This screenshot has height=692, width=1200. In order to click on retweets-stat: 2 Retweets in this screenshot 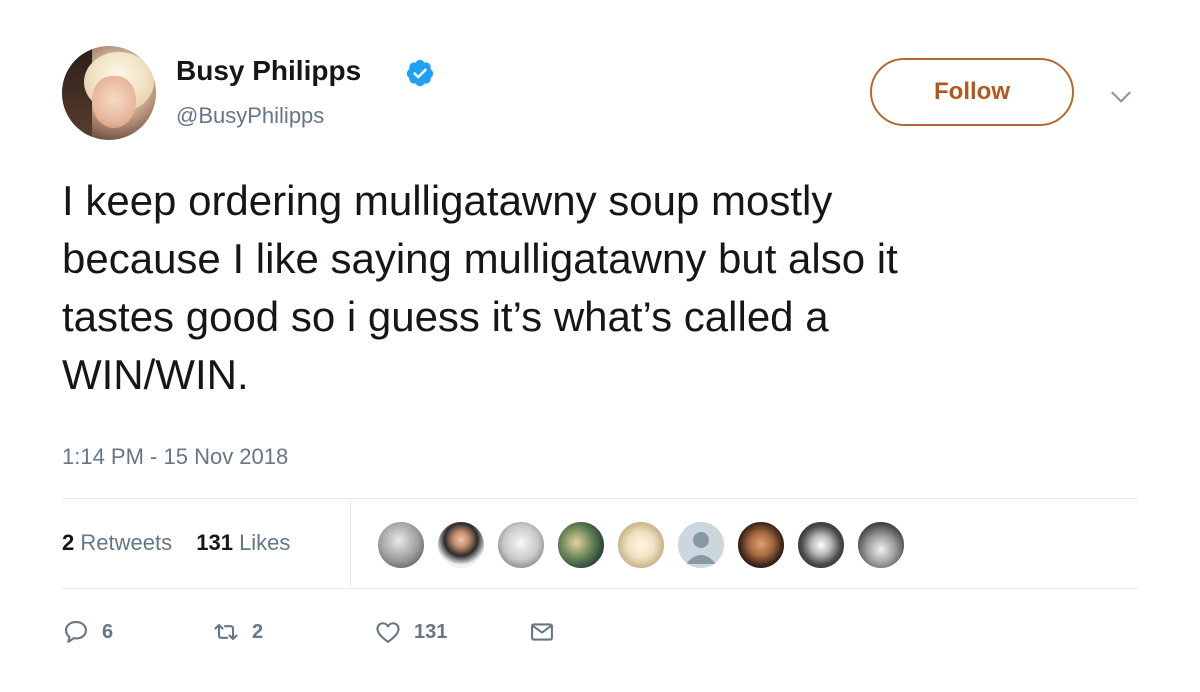, I will do `click(117, 542)`.